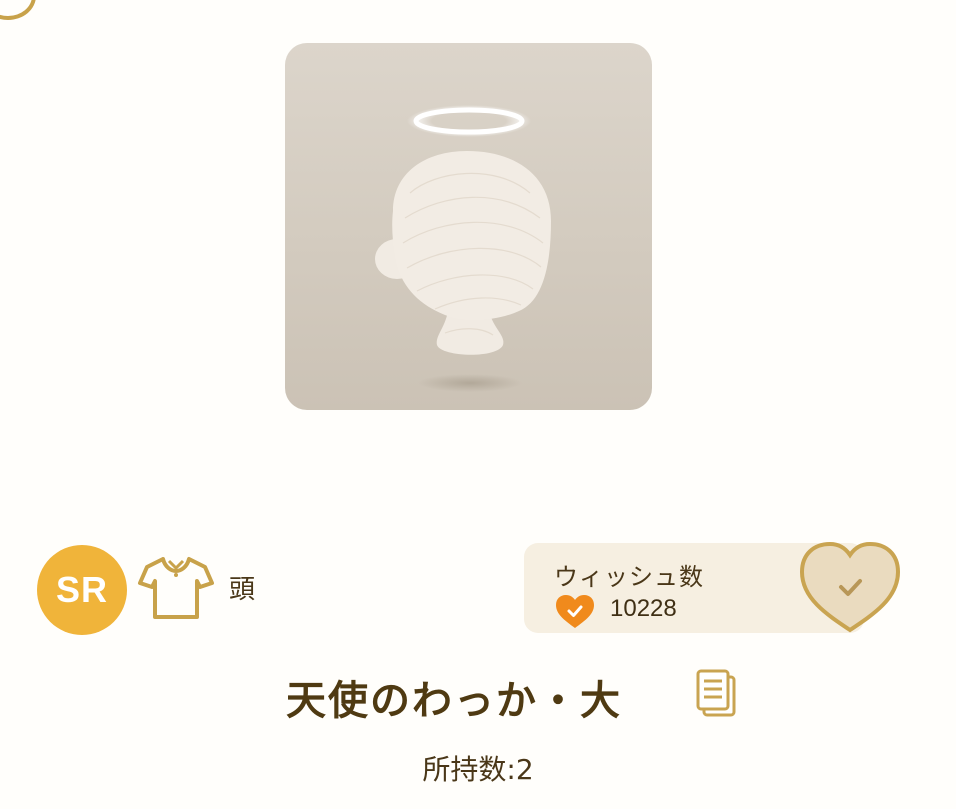 The height and width of the screenshot is (809, 956). Describe the element at coordinates (242, 590) in the screenshot. I see `category-label: 頭` at that location.